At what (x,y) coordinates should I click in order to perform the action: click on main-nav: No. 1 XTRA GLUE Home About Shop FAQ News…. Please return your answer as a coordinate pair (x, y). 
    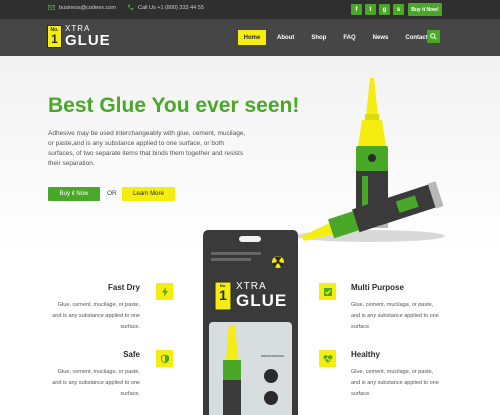
    Looking at the image, I should click on (250, 37).